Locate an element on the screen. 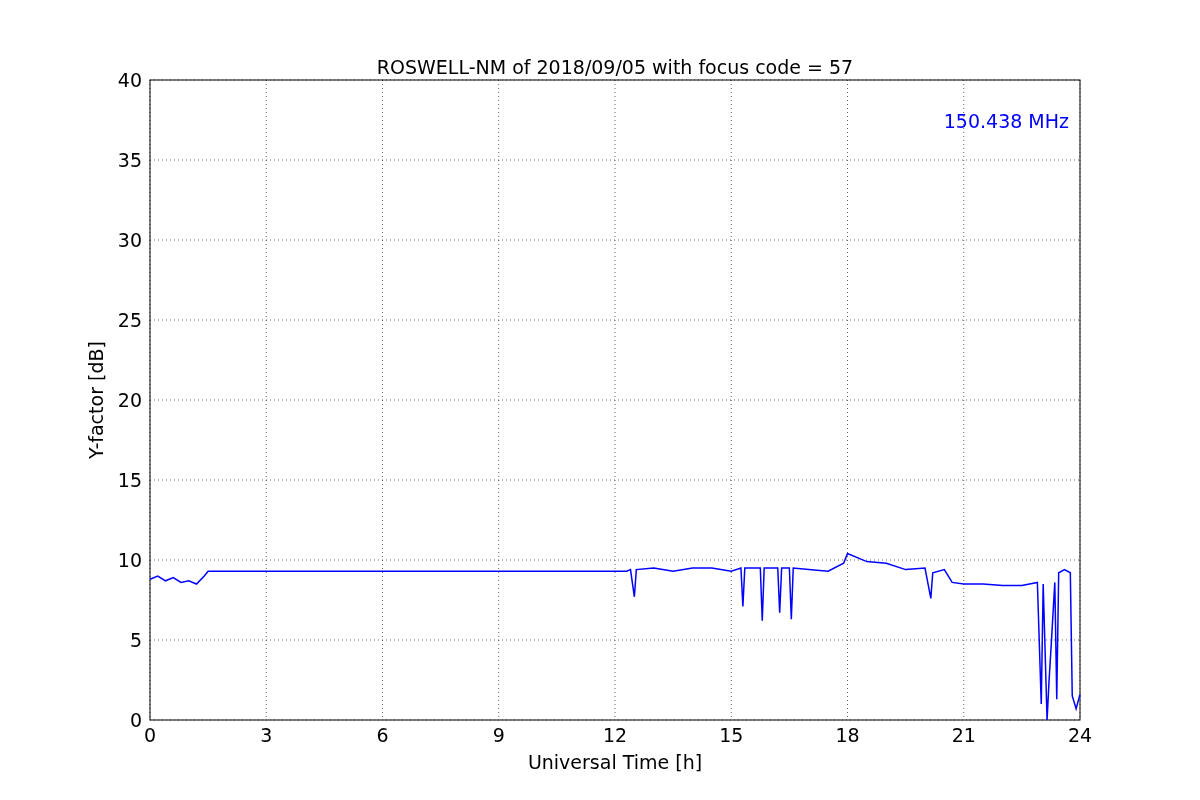 Image resolution: width=1200 pixels, height=800 pixels. legend-label: 150.438 MHz is located at coordinates (1006, 121).